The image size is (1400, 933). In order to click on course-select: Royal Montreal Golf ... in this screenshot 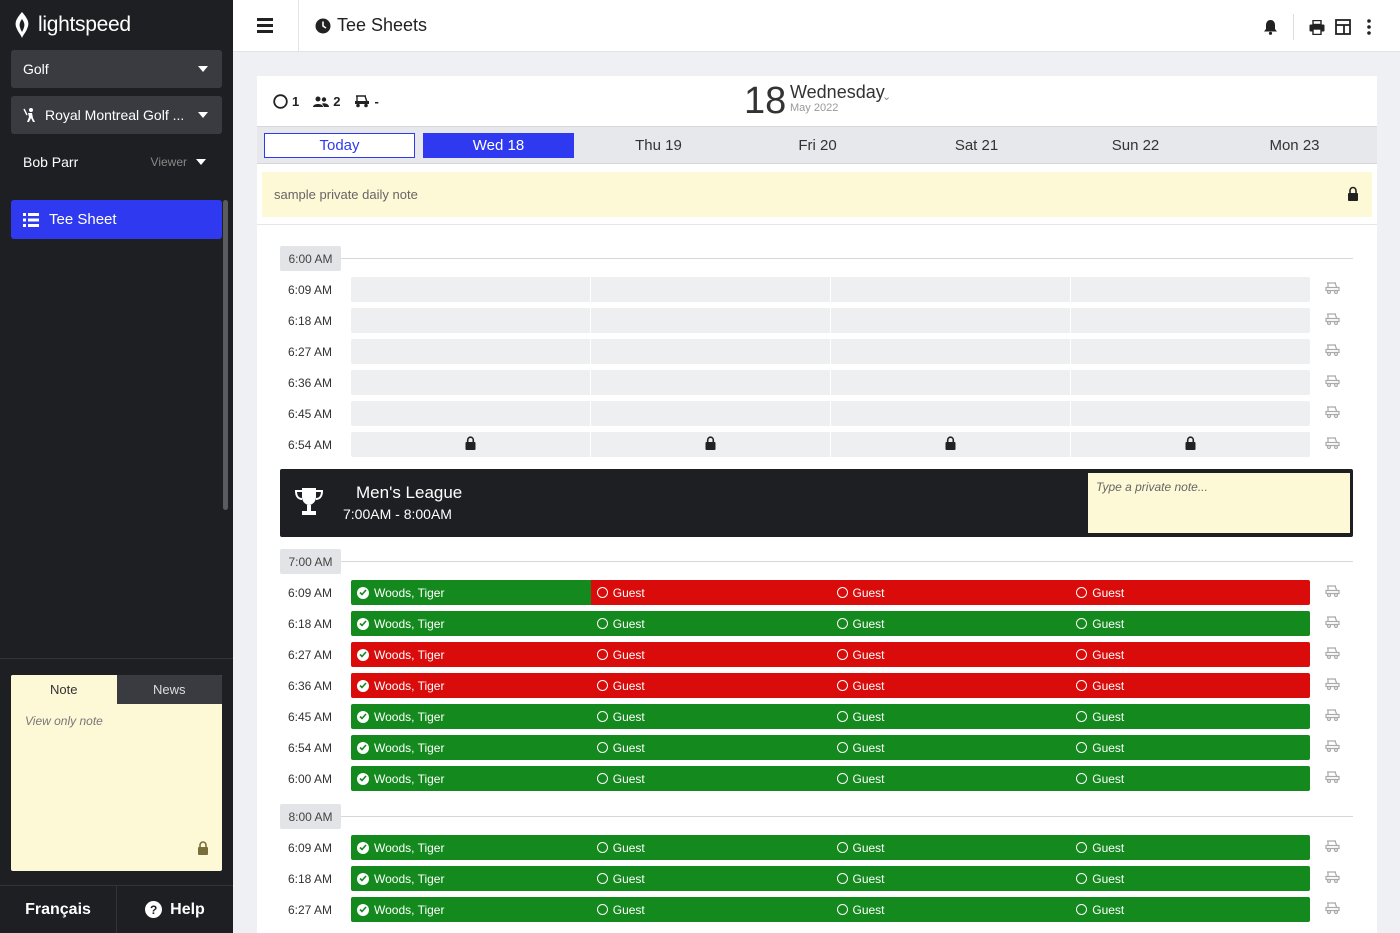, I will do `click(116, 115)`.